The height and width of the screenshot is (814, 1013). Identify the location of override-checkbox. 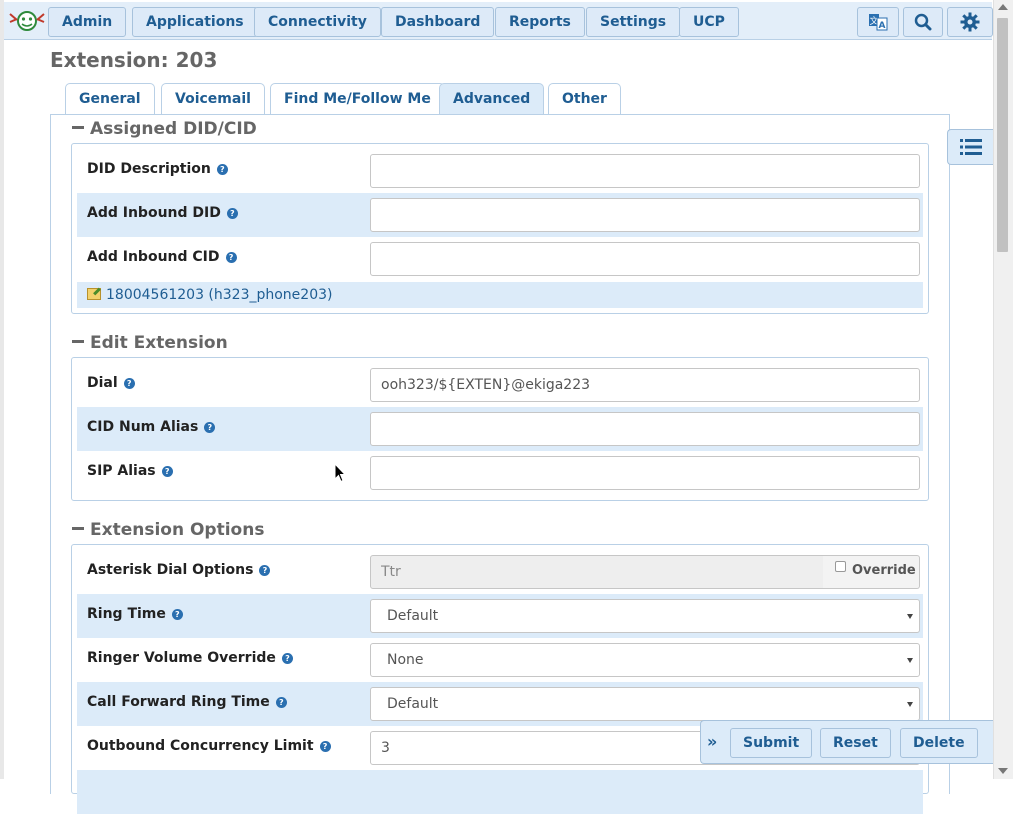
(840, 566).